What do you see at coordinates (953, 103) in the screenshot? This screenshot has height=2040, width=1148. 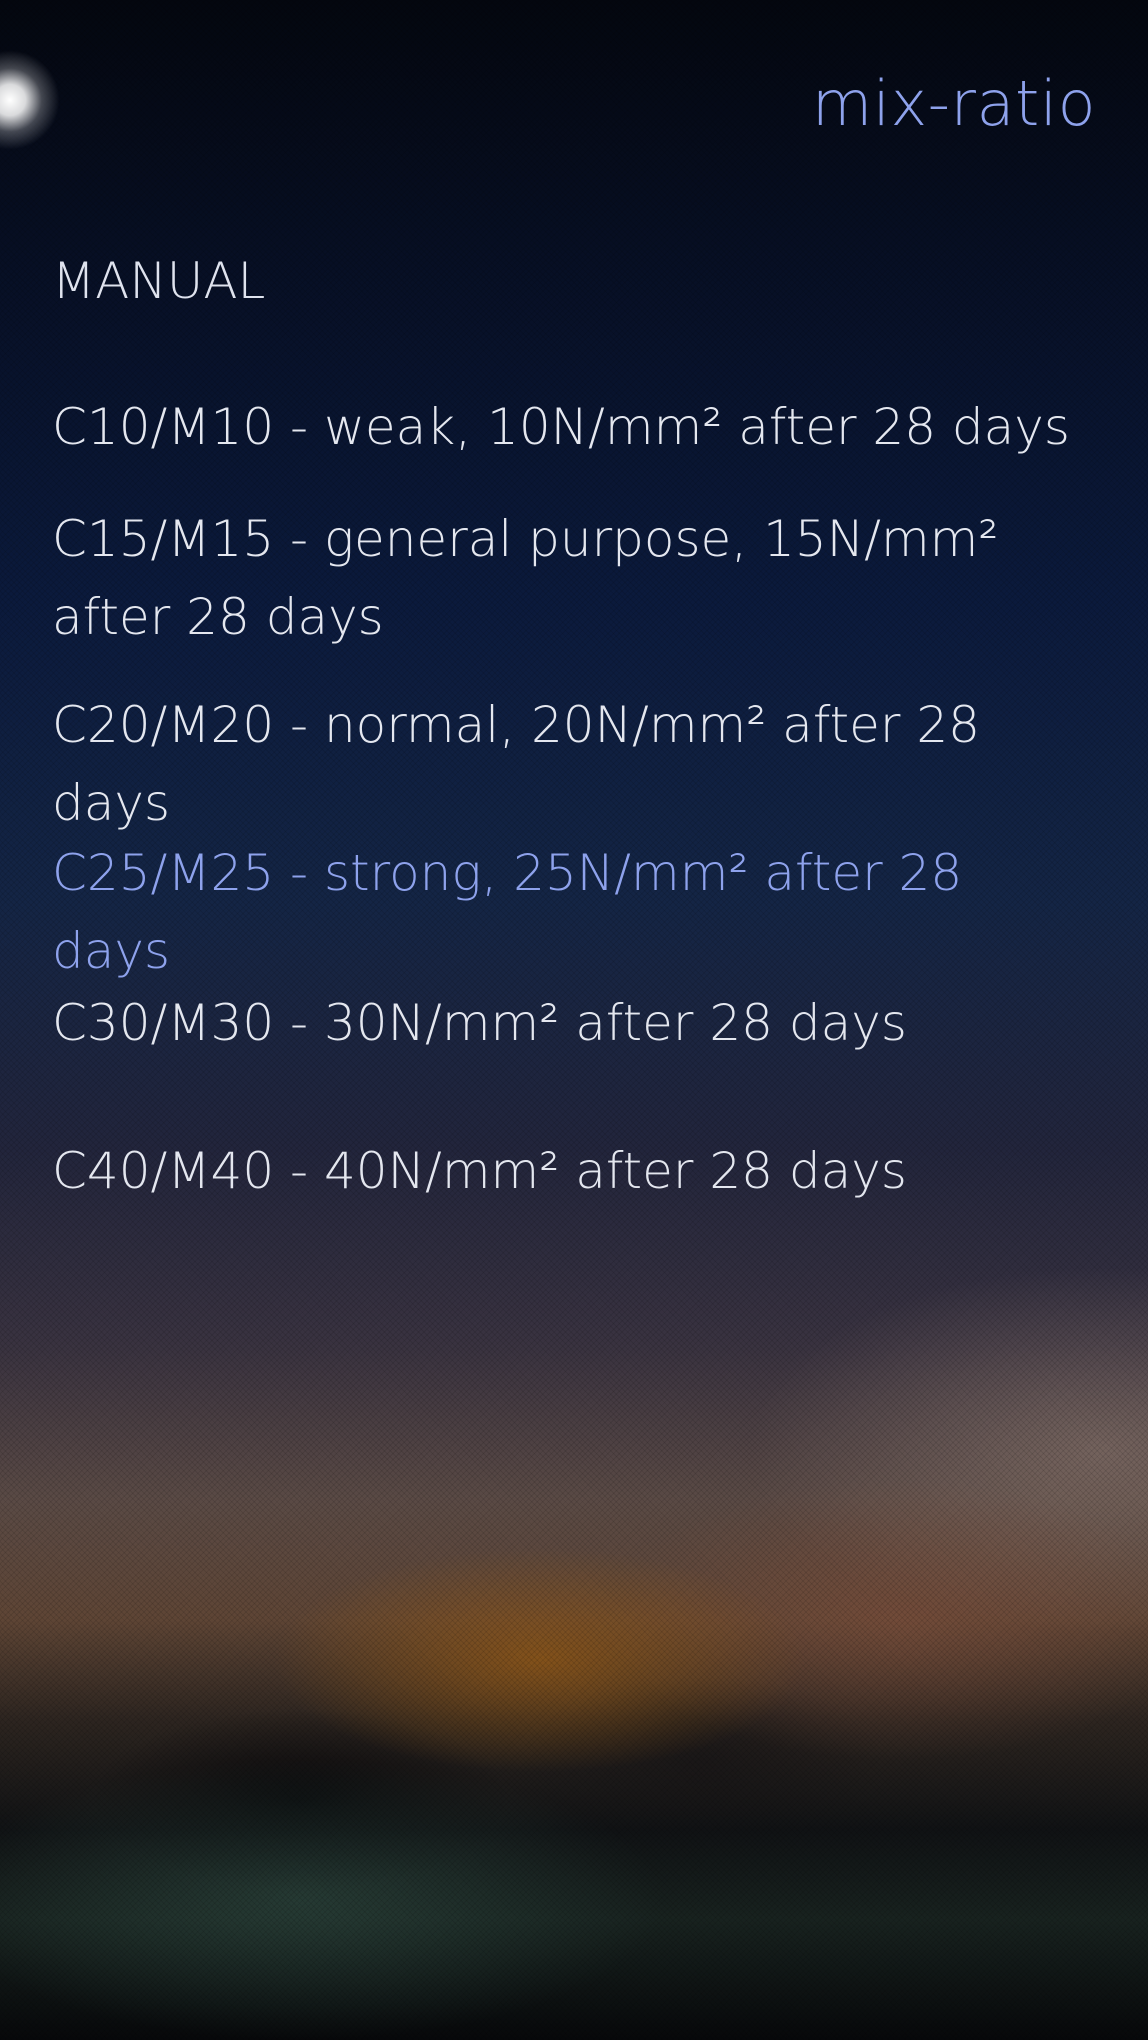 I see `page-title: mix-ratio` at bounding box center [953, 103].